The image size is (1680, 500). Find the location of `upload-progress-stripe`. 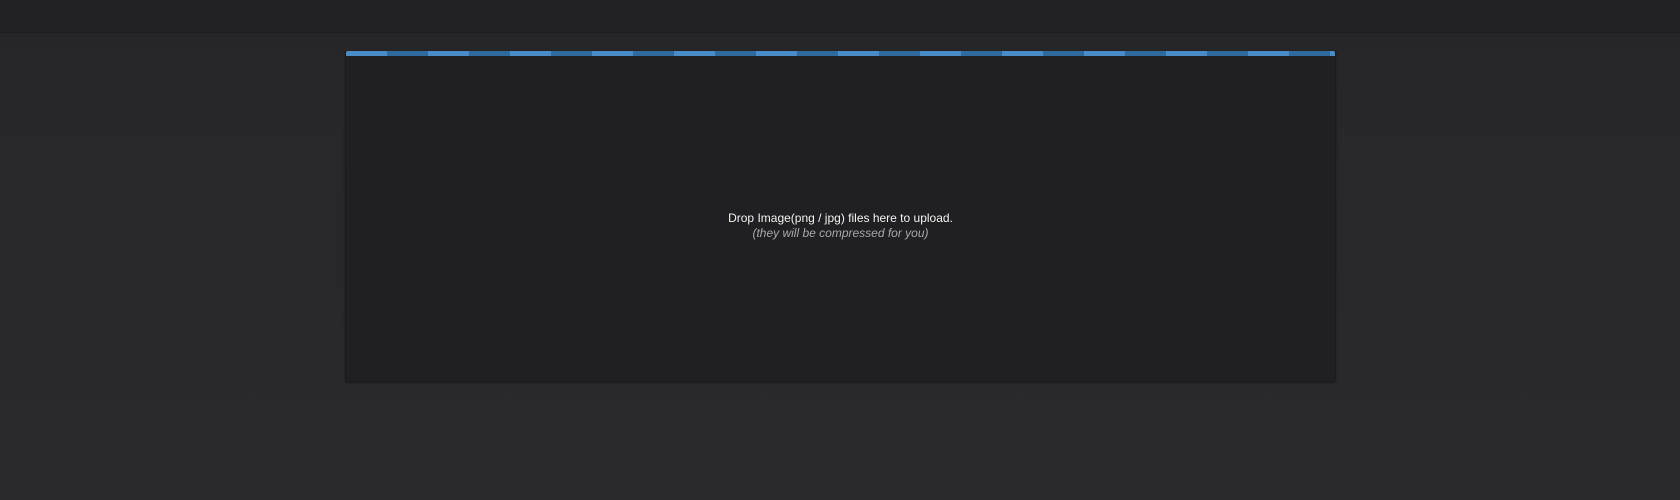

upload-progress-stripe is located at coordinates (840, 53).